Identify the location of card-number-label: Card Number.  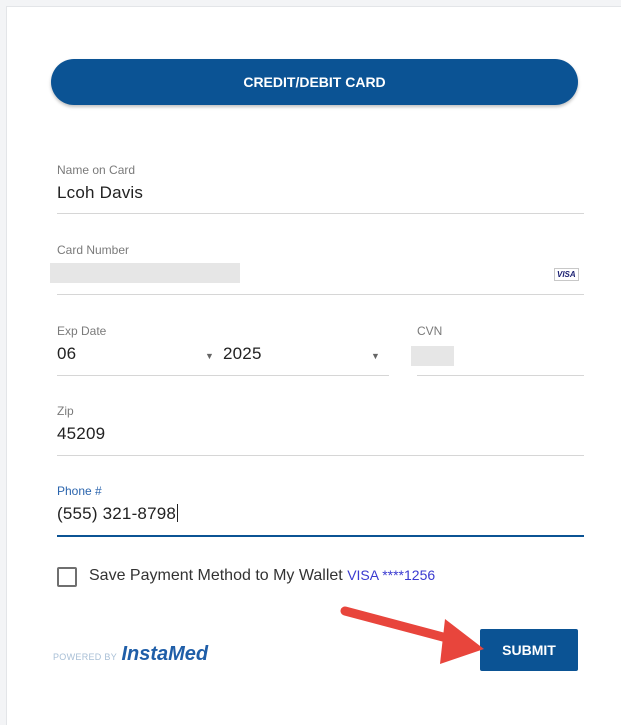
(93, 250).